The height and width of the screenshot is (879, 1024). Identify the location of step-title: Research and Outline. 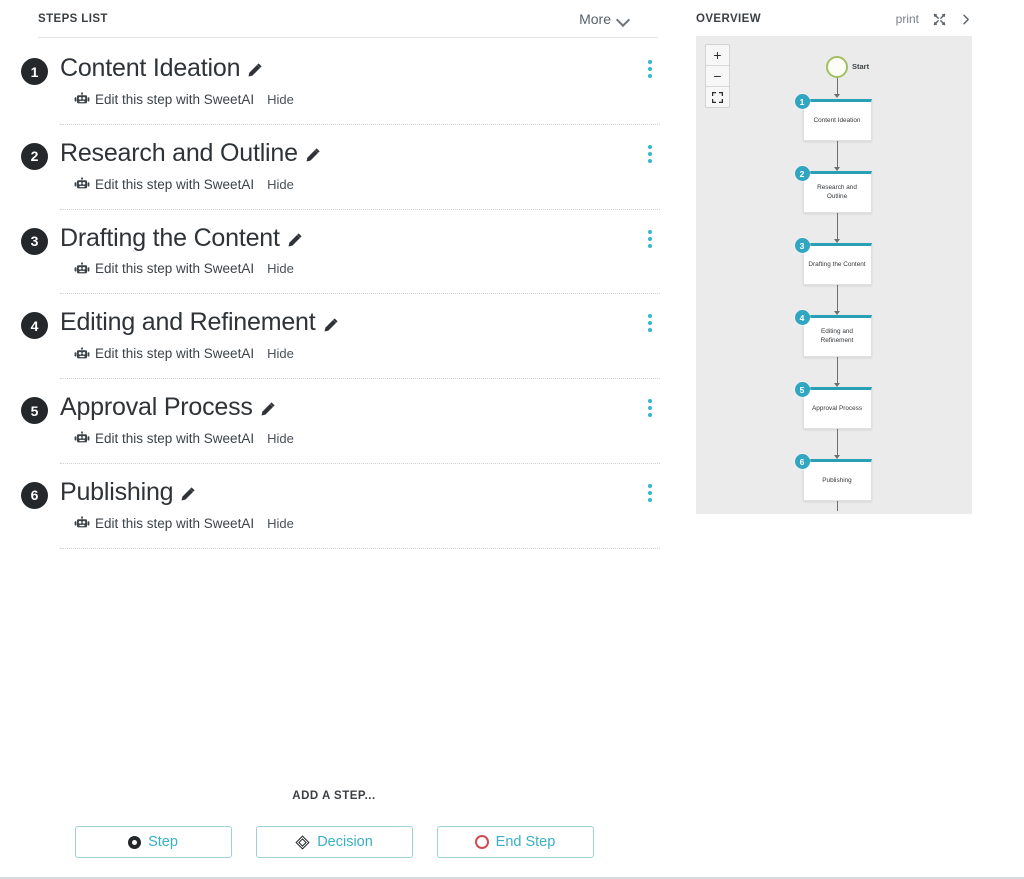
(179, 153).